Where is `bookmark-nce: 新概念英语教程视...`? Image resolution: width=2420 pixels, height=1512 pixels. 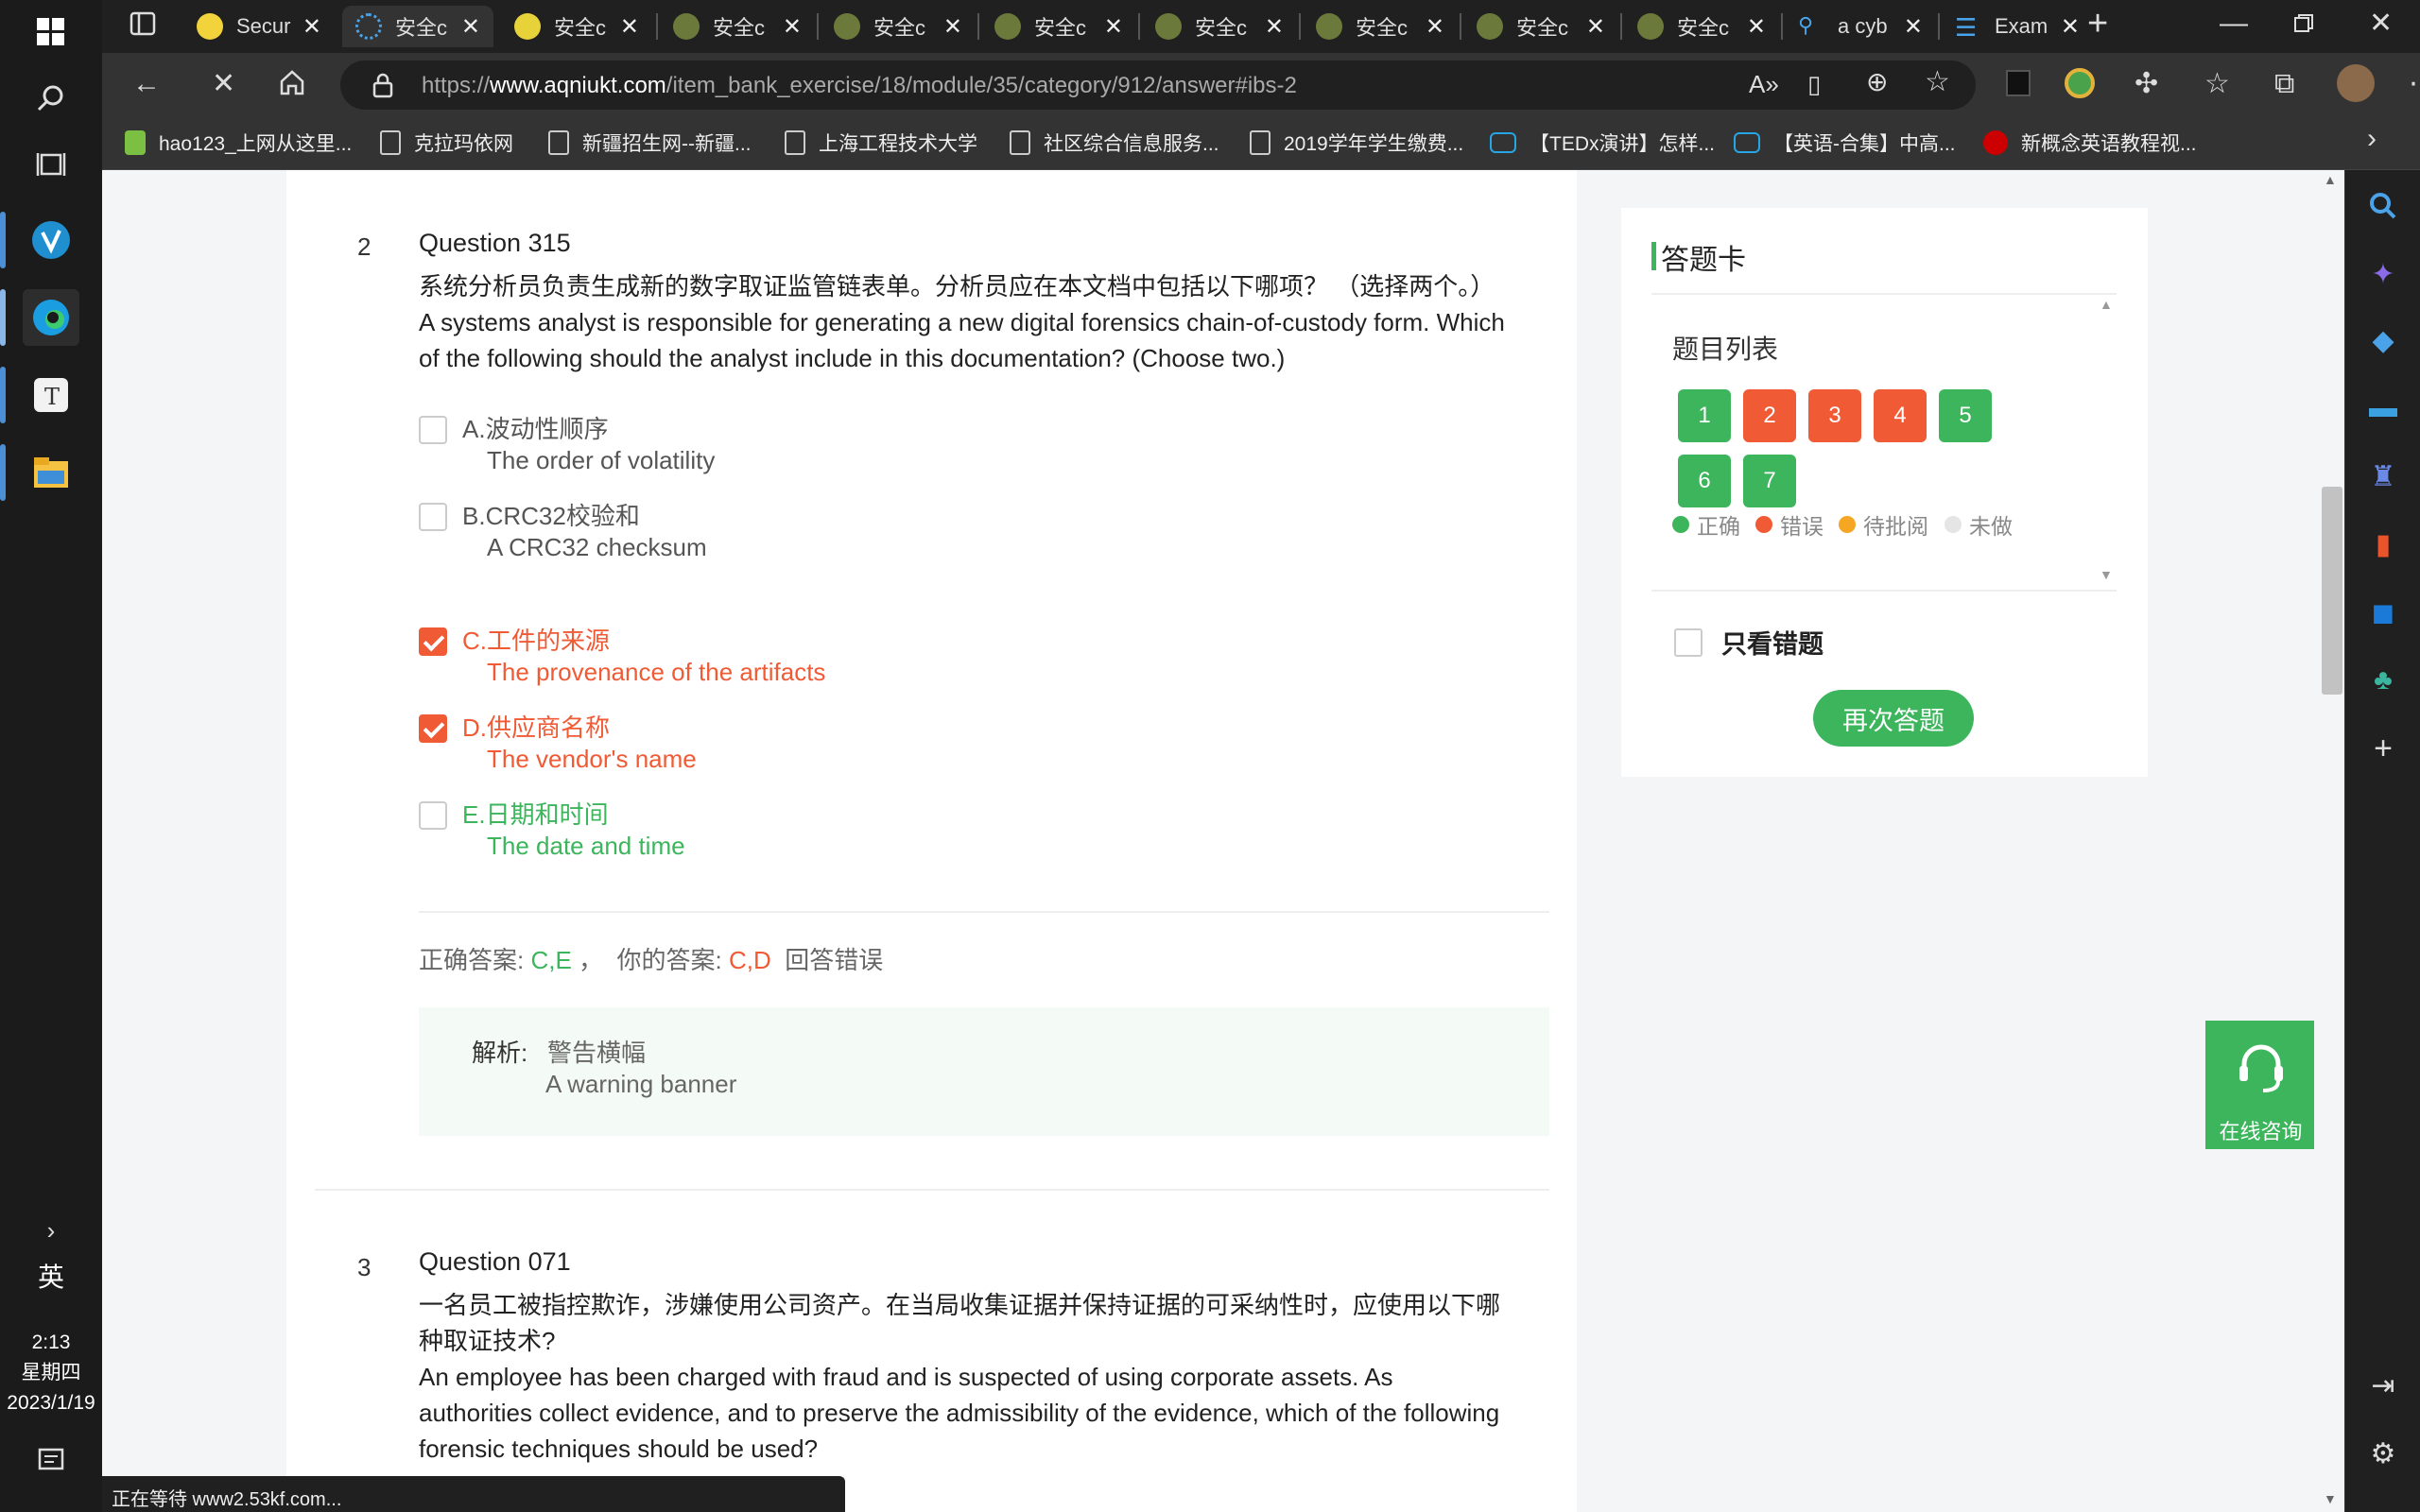
bookmark-nce: 新概念英语教程视... is located at coordinates (2090, 143).